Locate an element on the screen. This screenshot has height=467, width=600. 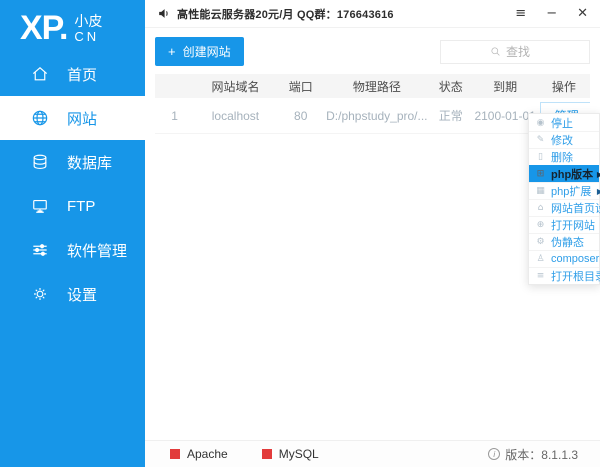
php-version-icon: ⊞ is located at coordinates (540, 174).